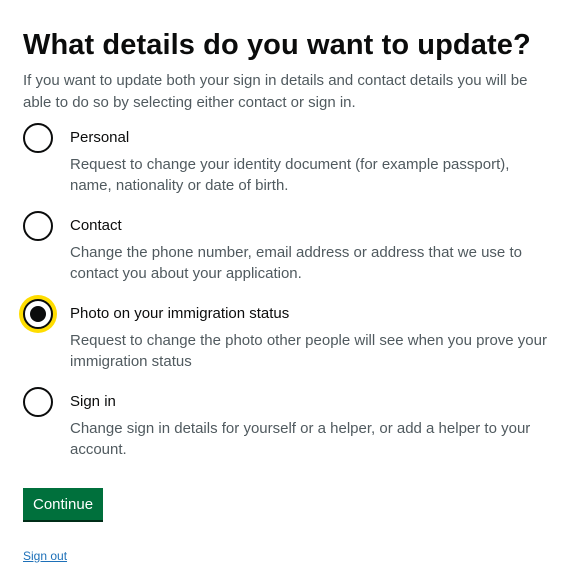 The width and height of the screenshot is (568, 587). I want to click on continue-button: Continue, so click(63, 505).